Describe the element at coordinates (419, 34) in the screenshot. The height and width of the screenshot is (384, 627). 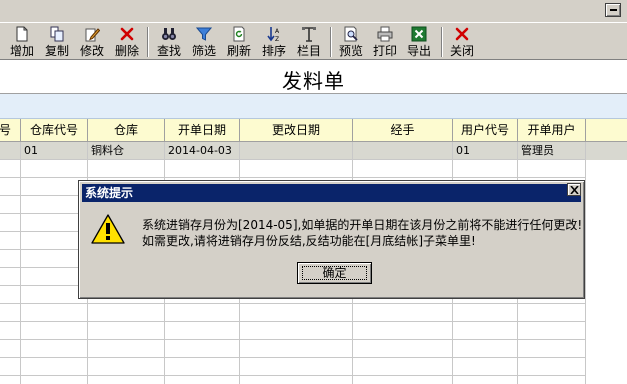
I see `excel-export-icon` at that location.